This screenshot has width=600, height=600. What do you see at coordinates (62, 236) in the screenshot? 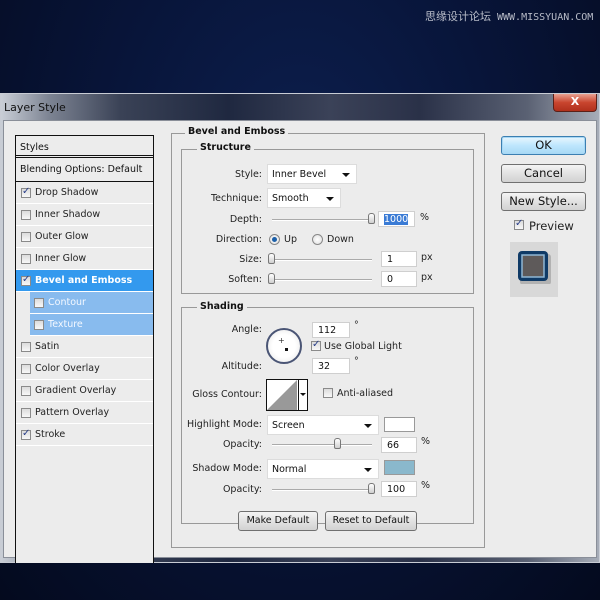
I see `style-item-label: Outer Glow` at bounding box center [62, 236].